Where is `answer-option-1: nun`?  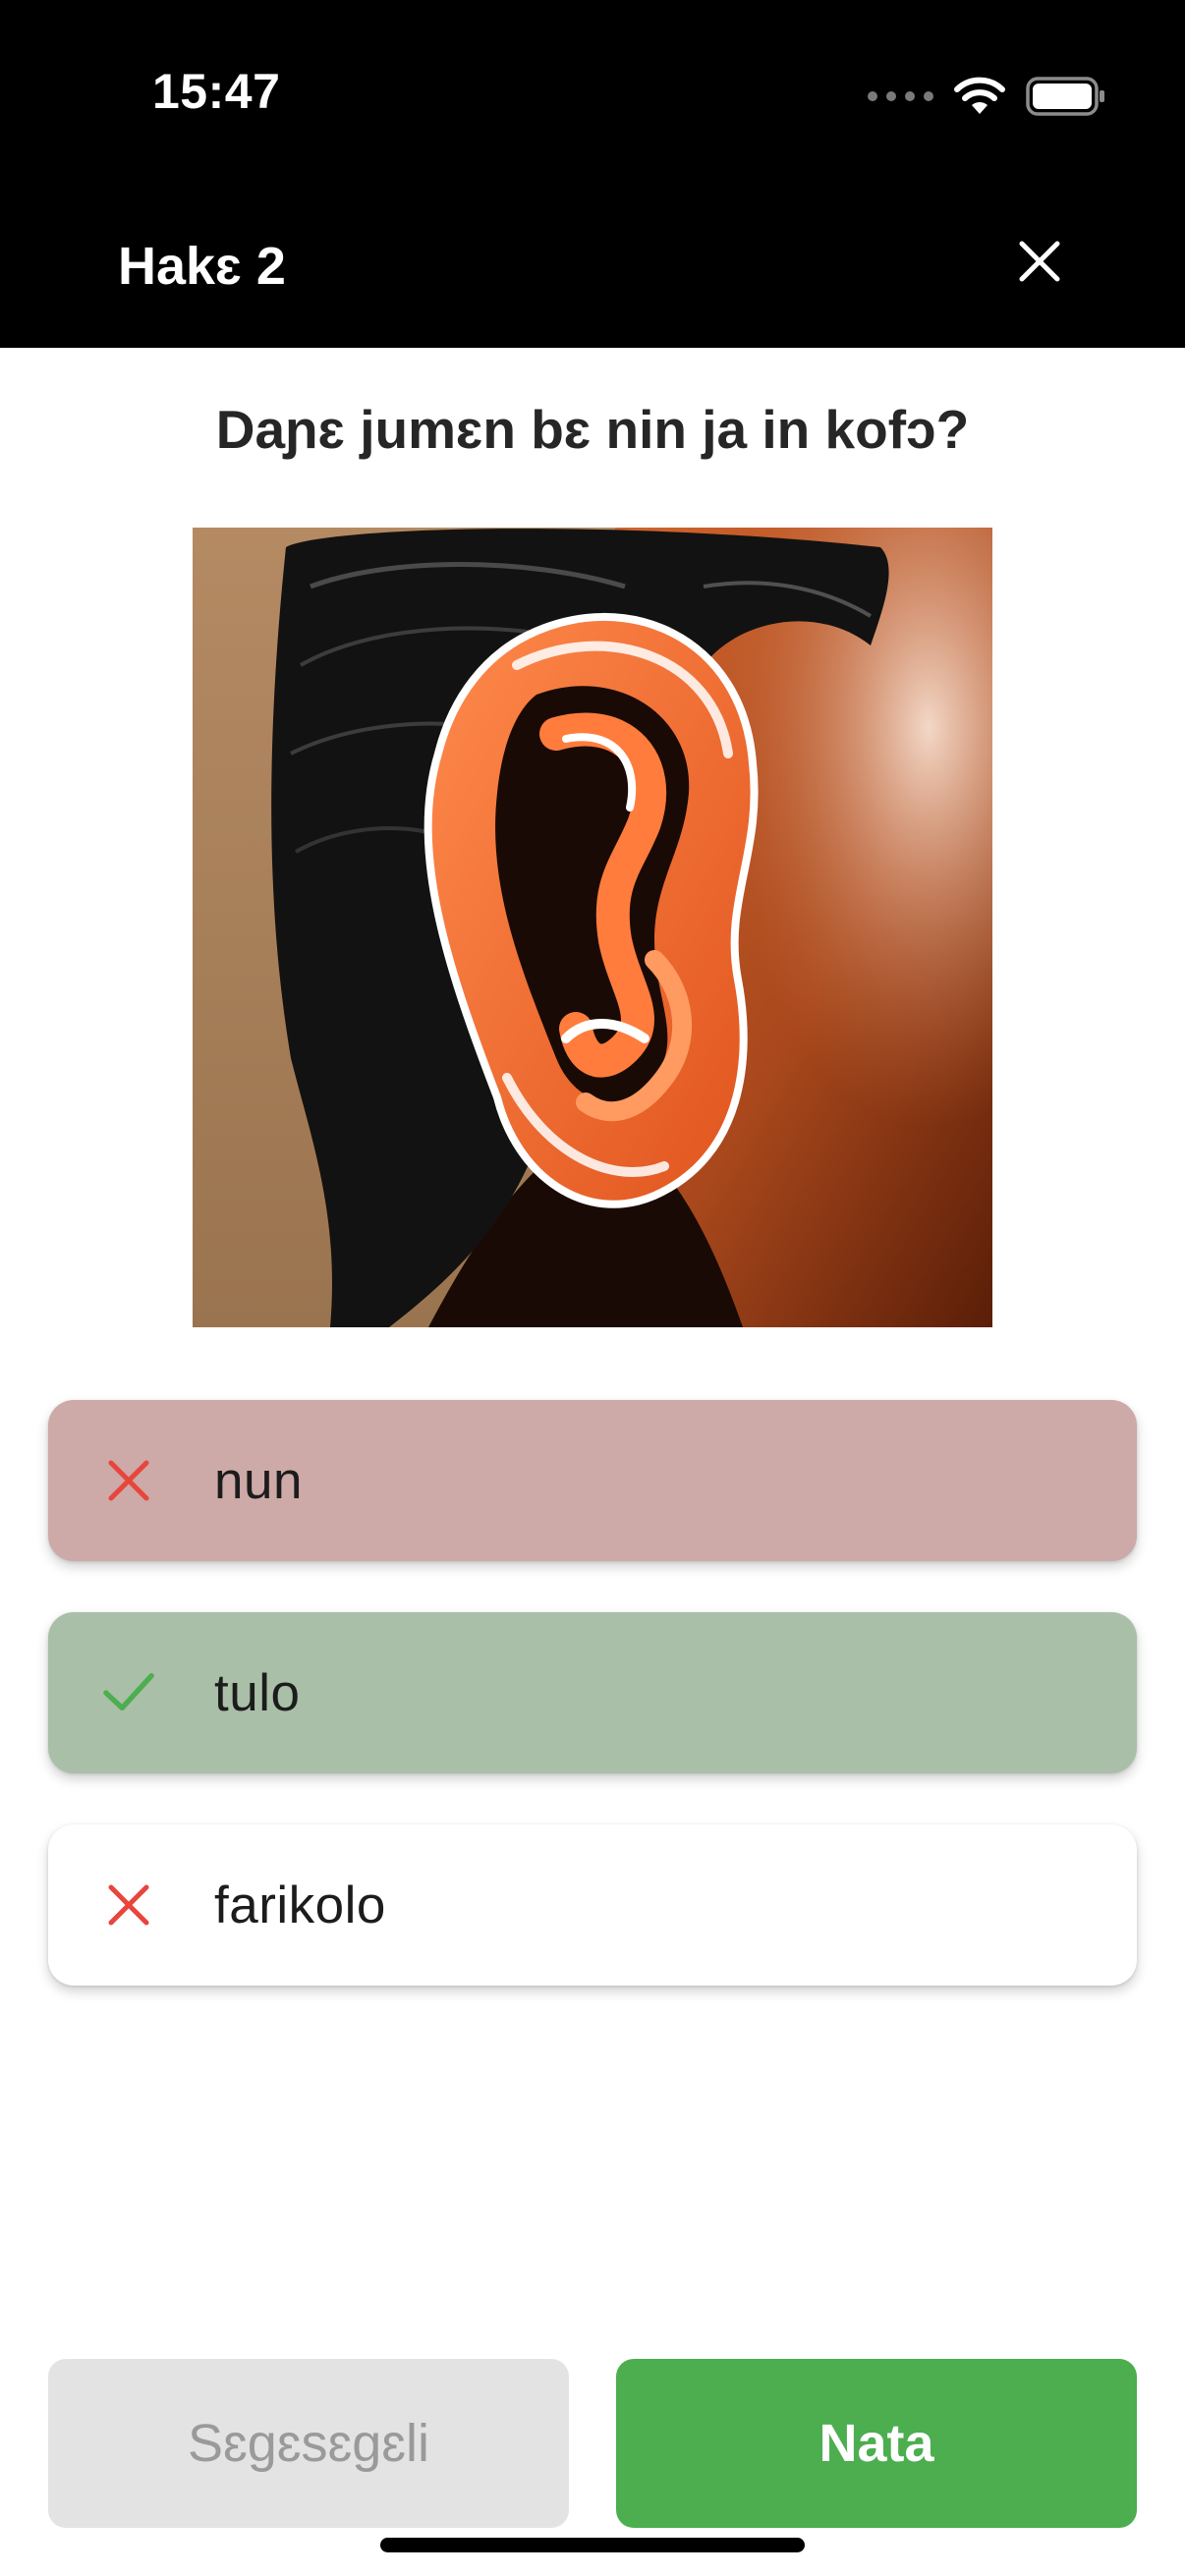
answer-option-1: nun is located at coordinates (592, 1480).